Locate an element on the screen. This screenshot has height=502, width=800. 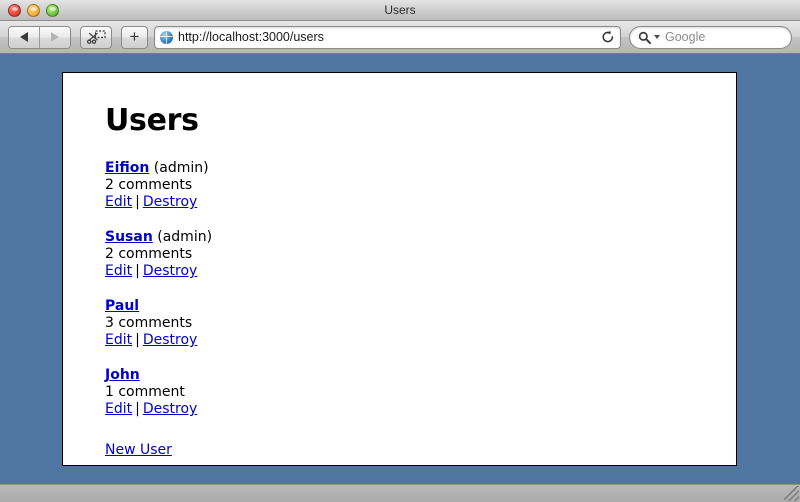
window-title: Users is located at coordinates (400, 10).